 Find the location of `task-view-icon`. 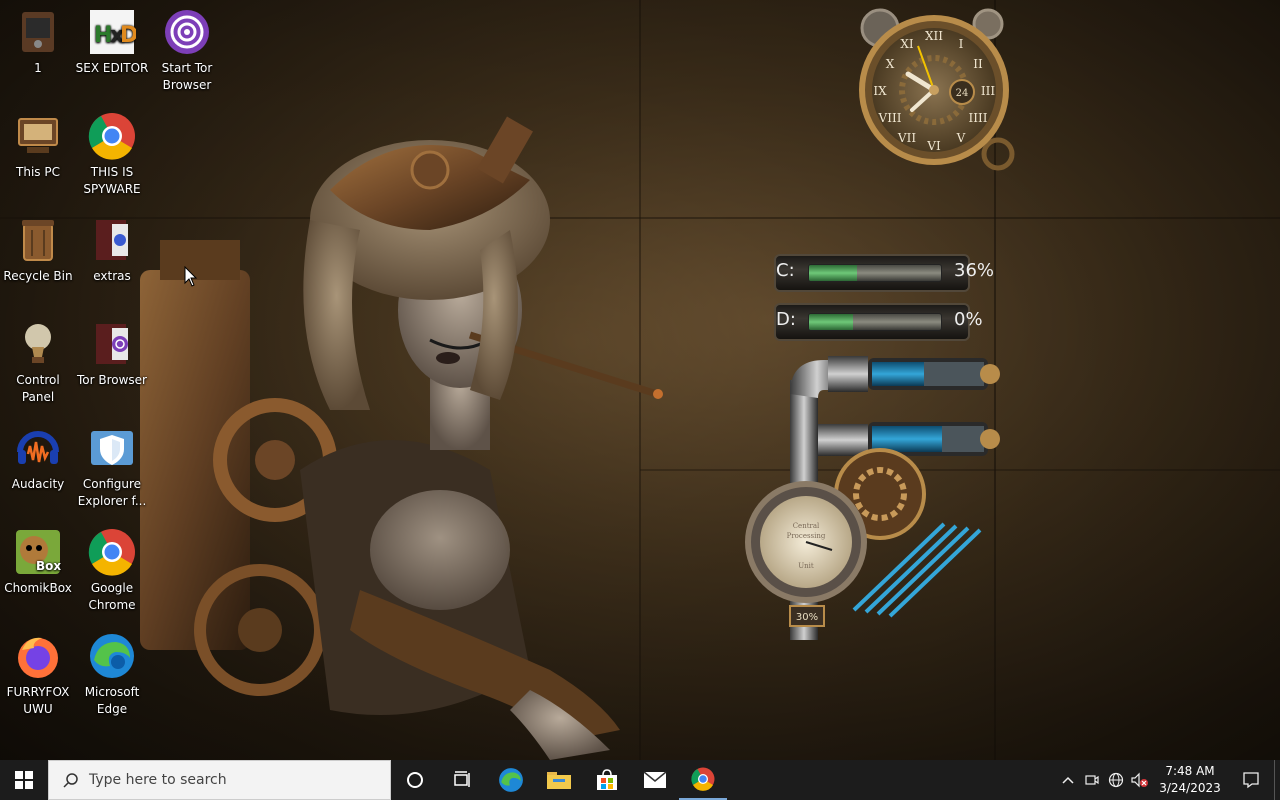

task-view-icon is located at coordinates (462, 779).